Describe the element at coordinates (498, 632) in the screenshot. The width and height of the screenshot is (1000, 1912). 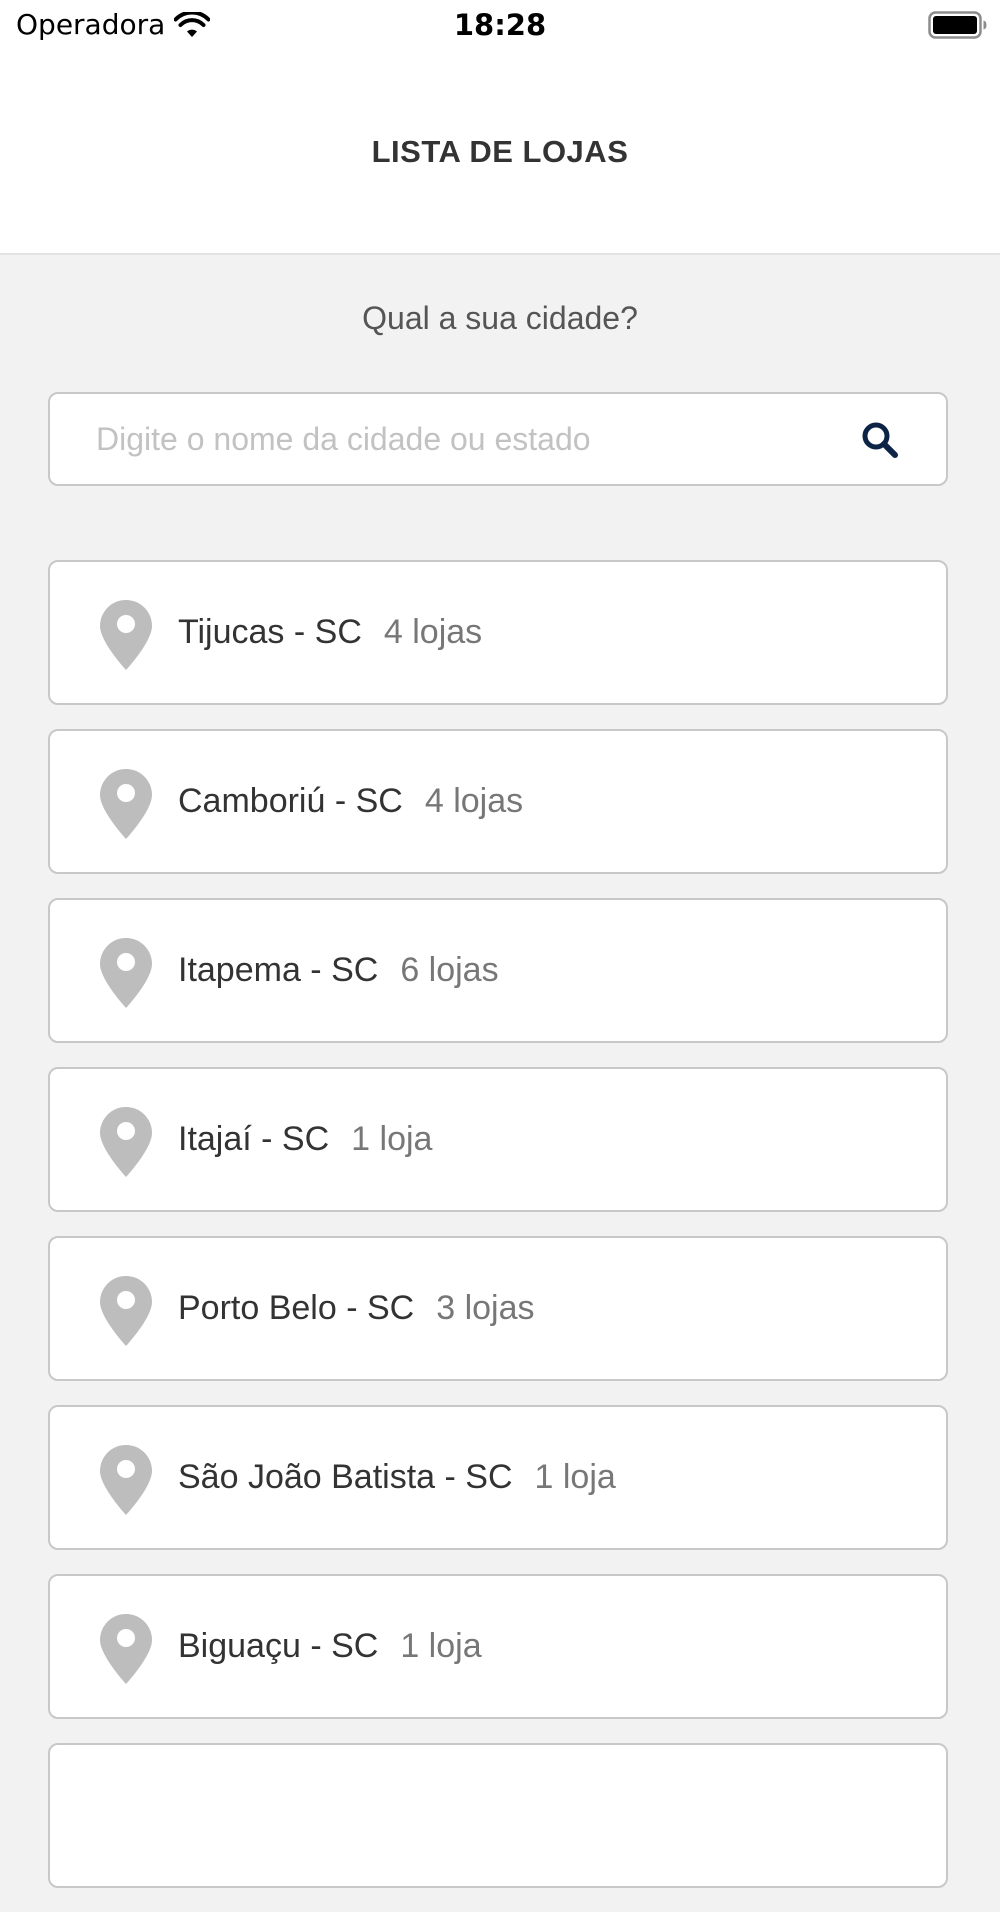
I see `list-item: Tijucas - SC 4 lojas` at that location.